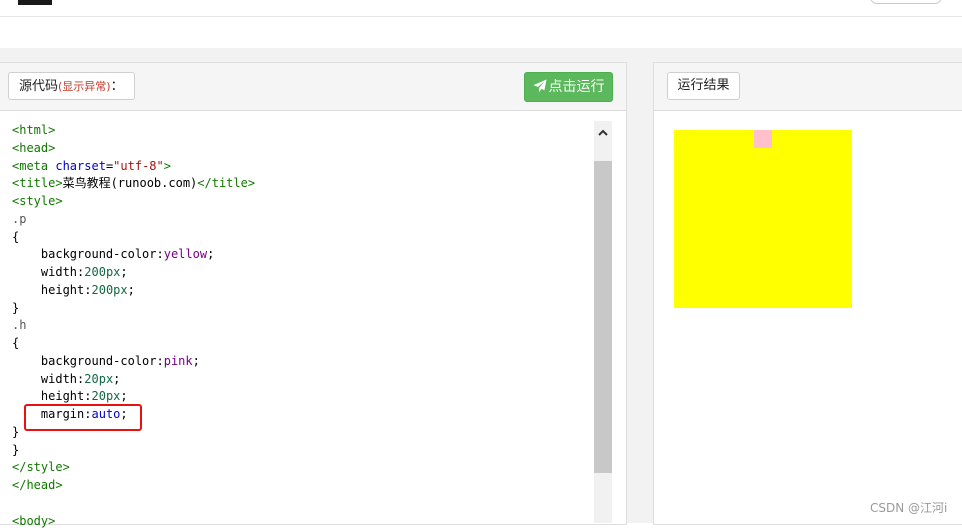 The image size is (962, 530). Describe the element at coordinates (37, 201) in the screenshot. I see `code-token: <style>` at that location.